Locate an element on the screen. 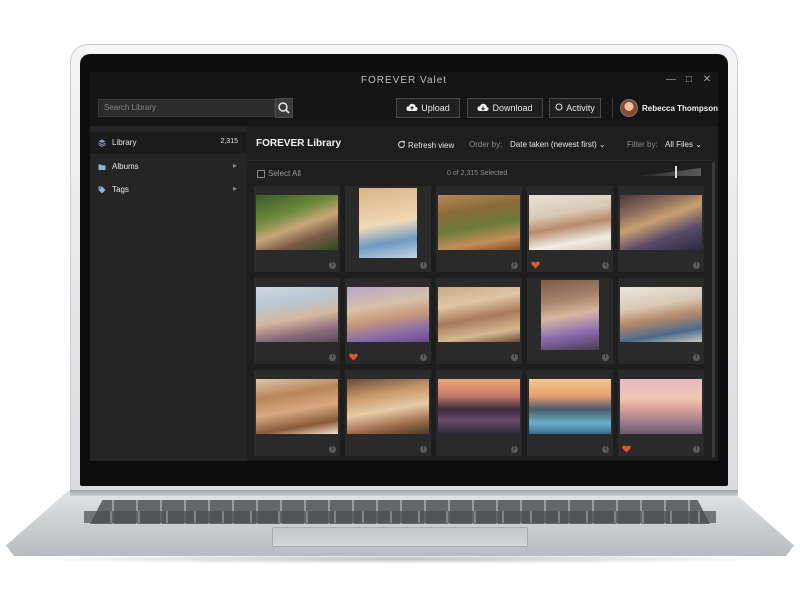 This screenshot has width=800, height=600. sidebar-item-library: Library 2,315 is located at coordinates (168, 143).